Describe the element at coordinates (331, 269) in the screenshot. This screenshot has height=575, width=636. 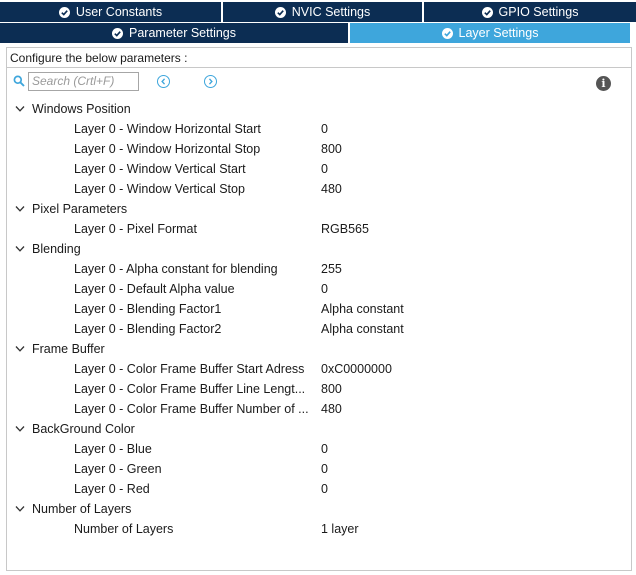
I see `parameter-value: 255` at that location.